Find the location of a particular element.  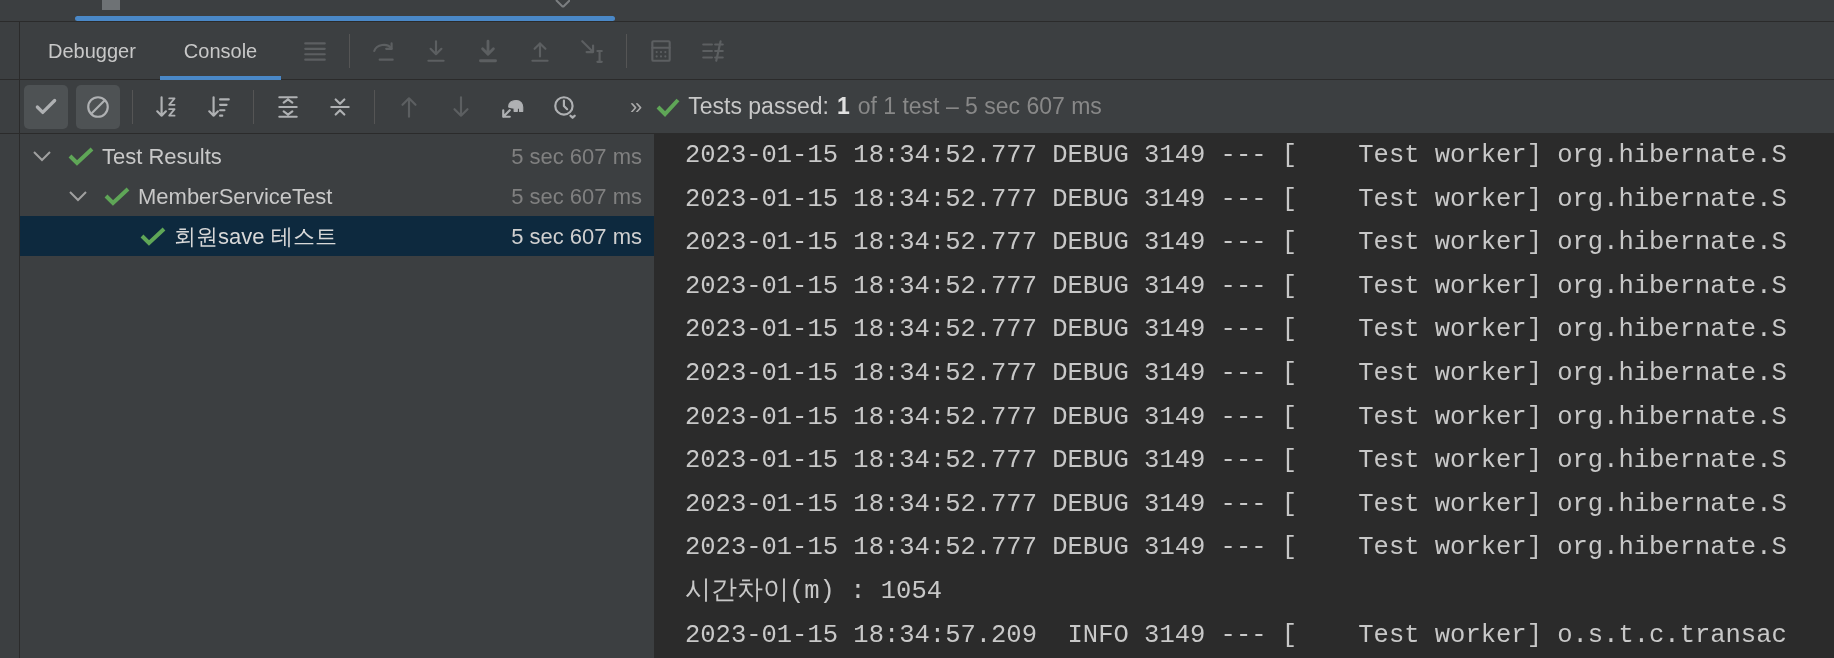

passed-count: 1 is located at coordinates (843, 107).